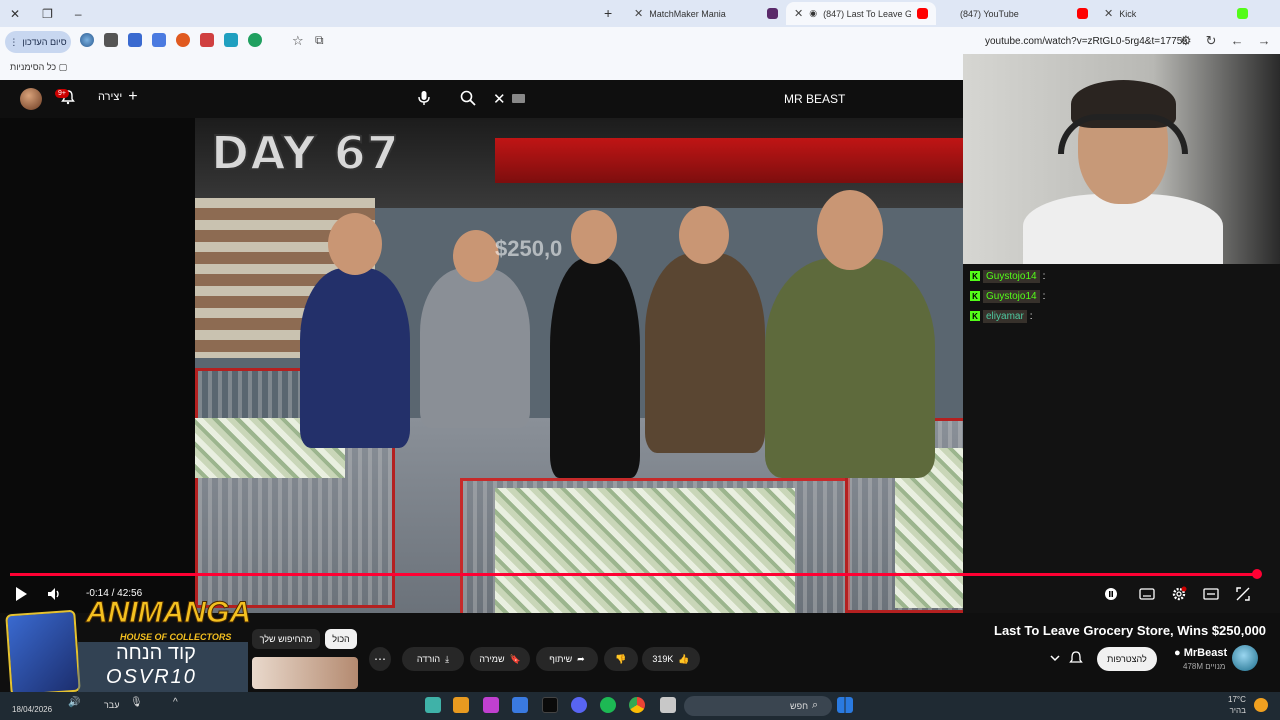  I want to click on site-info-icon: ⚙, so click(1186, 41).